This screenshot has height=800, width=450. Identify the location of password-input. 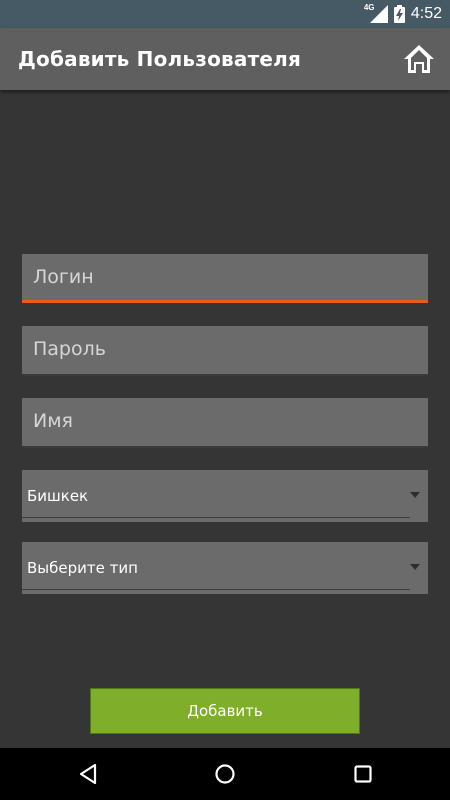
(225, 349).